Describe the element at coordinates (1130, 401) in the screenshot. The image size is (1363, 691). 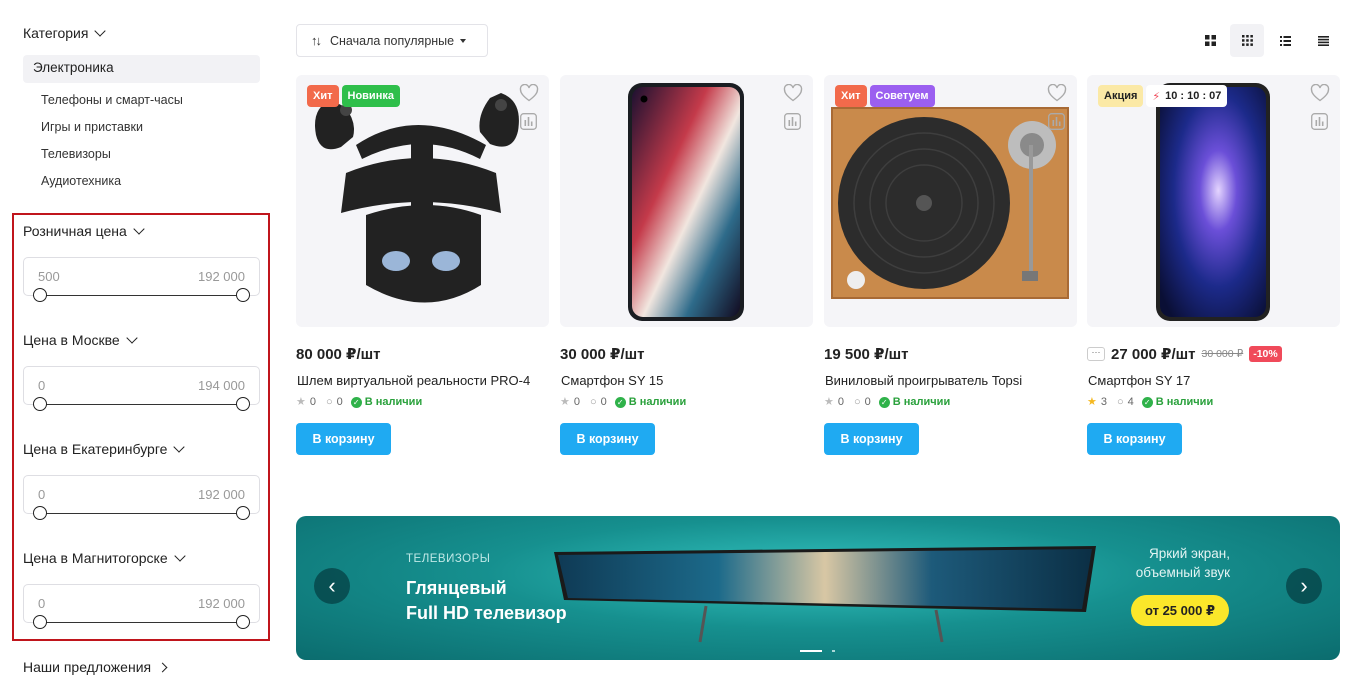
I see `reviews-count: 4` at that location.